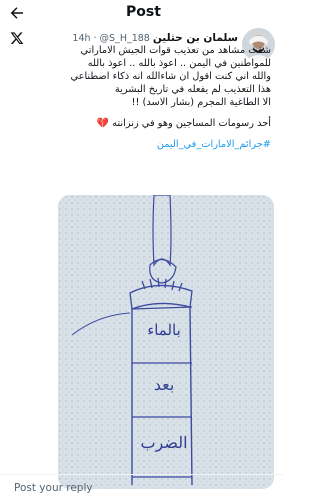 This screenshot has height=500, width=320. Describe the element at coordinates (195, 38) in the screenshot. I see `author-name: سلمان بن حثلين` at that location.